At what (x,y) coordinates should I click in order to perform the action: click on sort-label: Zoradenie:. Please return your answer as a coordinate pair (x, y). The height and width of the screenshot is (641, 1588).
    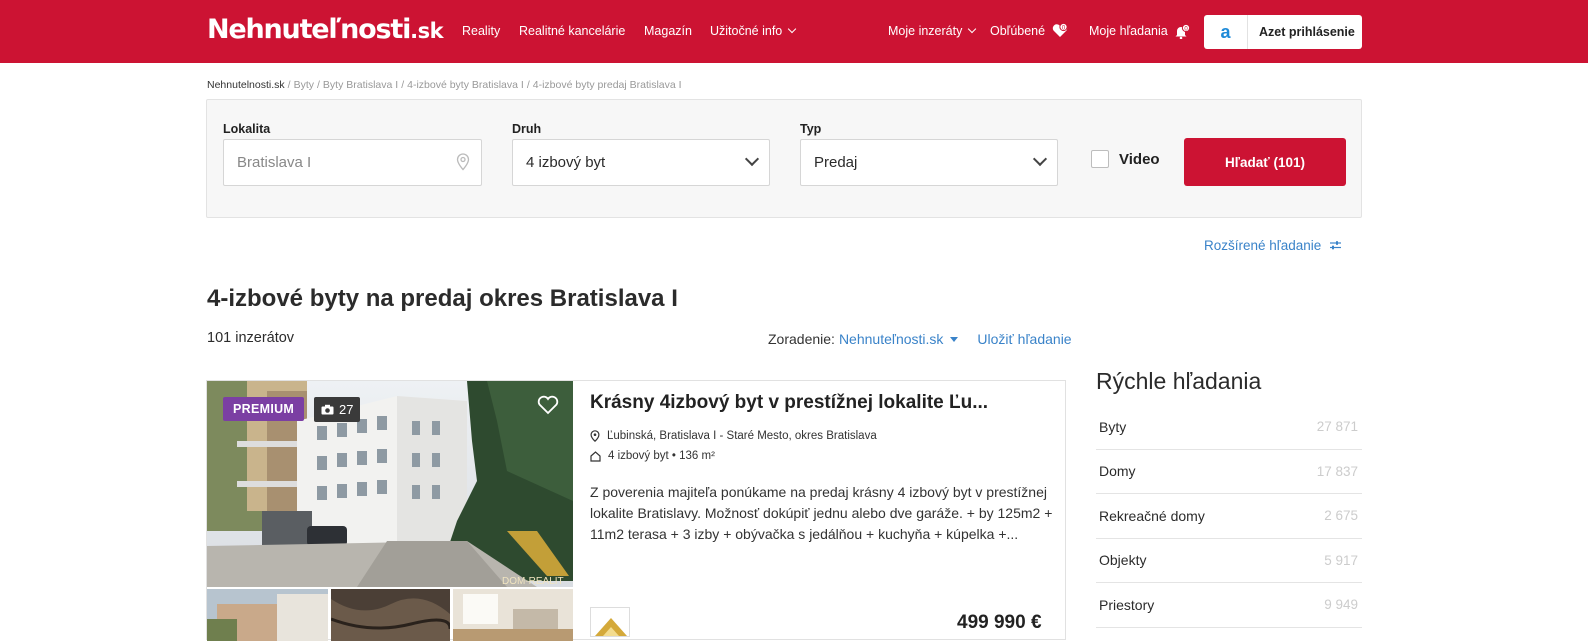
    Looking at the image, I should click on (801, 339).